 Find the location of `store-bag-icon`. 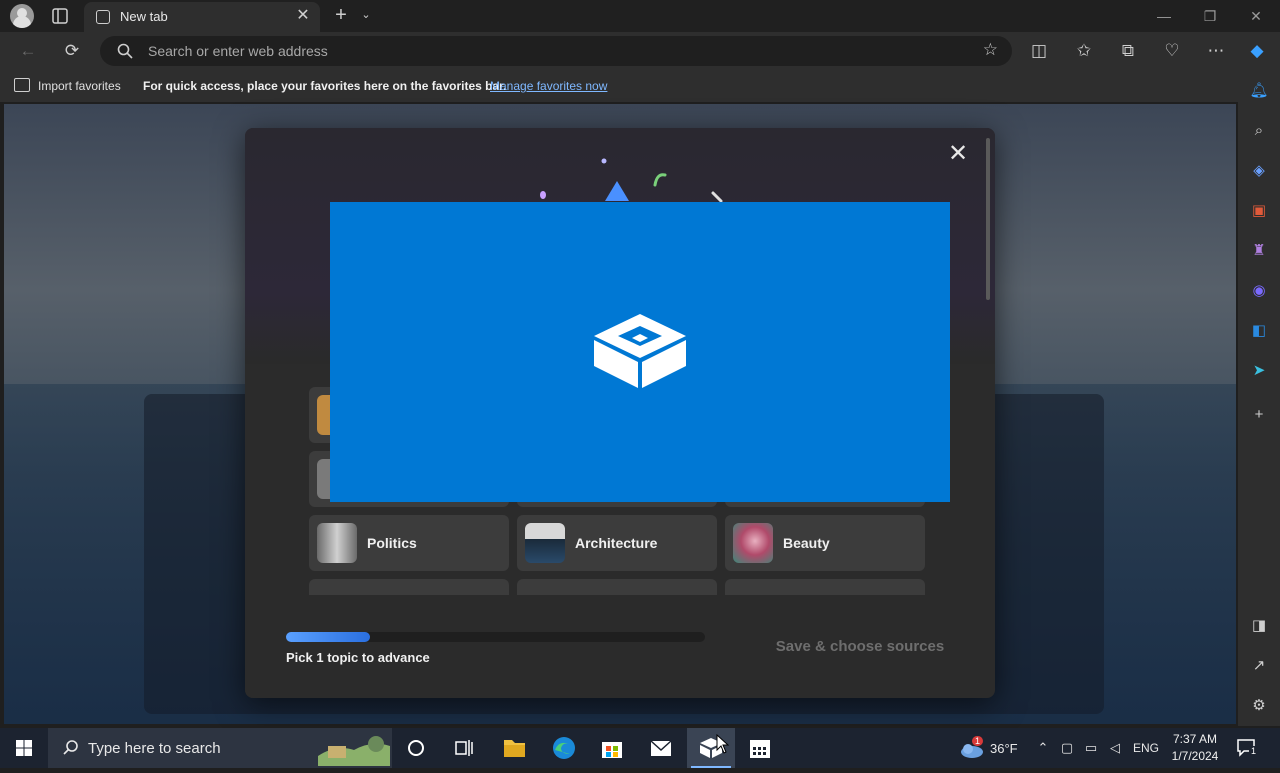

store-bag-icon is located at coordinates (612, 750).